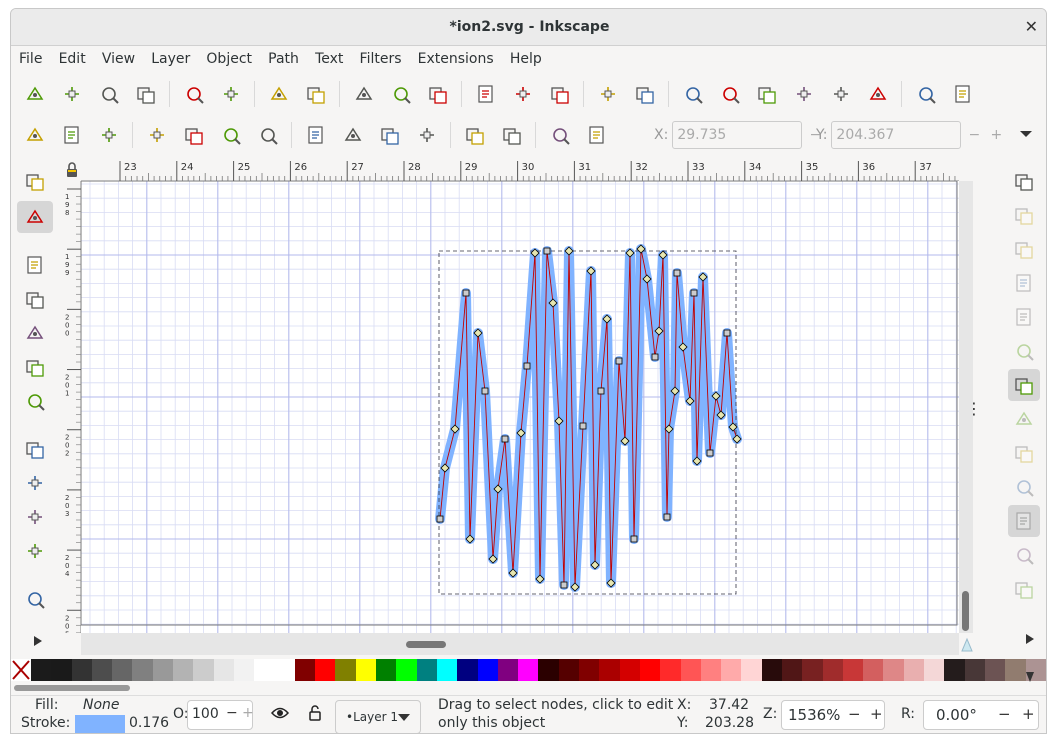 The width and height of the screenshot is (1057, 742). What do you see at coordinates (1028, 714) in the screenshot?
I see `plus-icon: +` at bounding box center [1028, 714].